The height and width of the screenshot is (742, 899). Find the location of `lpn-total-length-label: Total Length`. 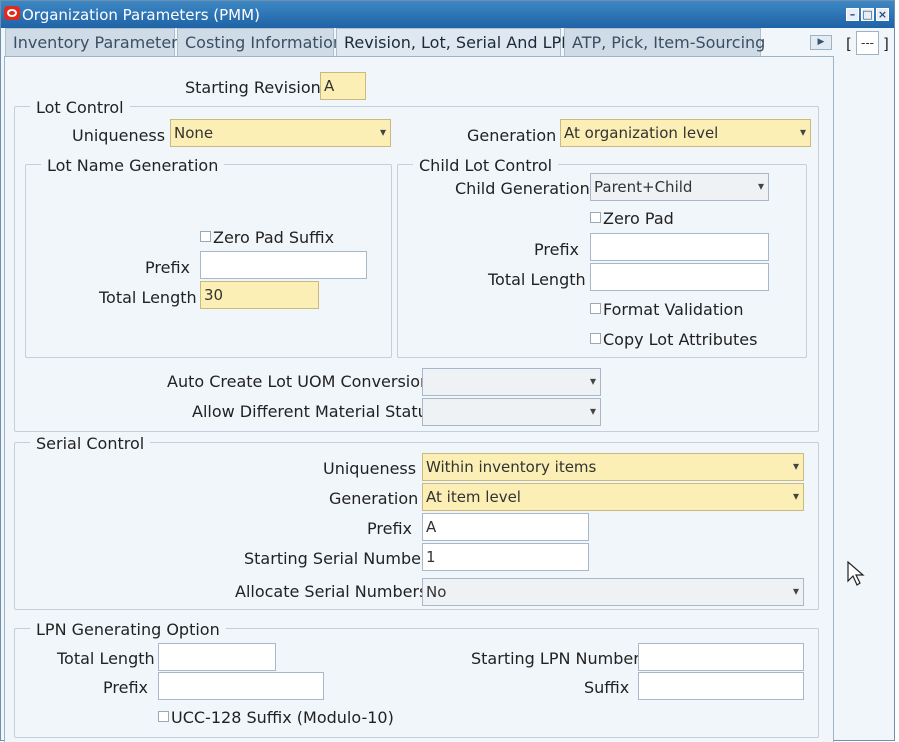

lpn-total-length-label: Total Length is located at coordinates (106, 658).